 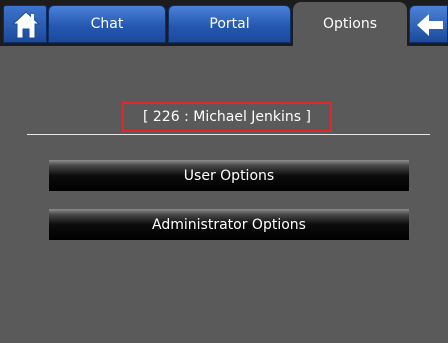 I want to click on tab-options: Options, so click(x=350, y=24).